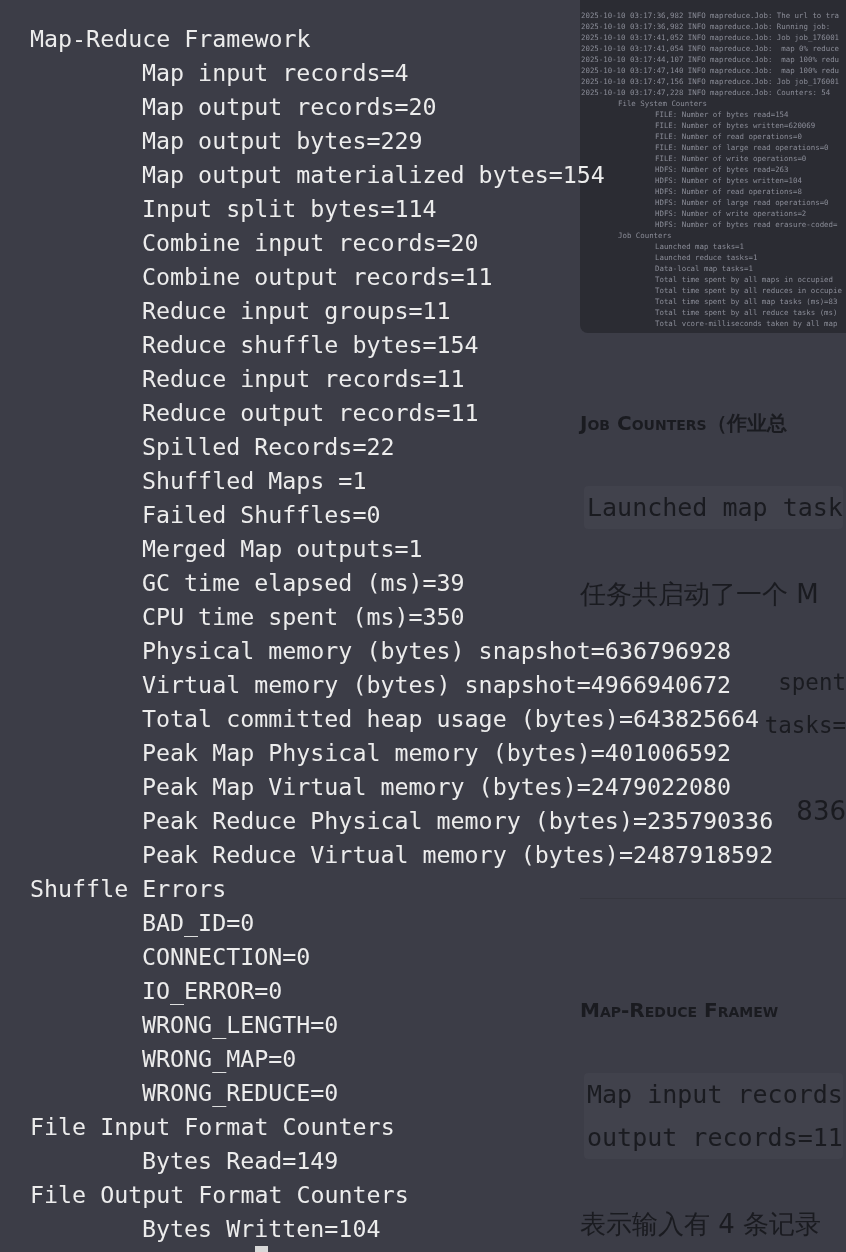  What do you see at coordinates (437, 651) in the screenshot?
I see `counter-line: Physical memory (bytes) snapshot=636796928` at bounding box center [437, 651].